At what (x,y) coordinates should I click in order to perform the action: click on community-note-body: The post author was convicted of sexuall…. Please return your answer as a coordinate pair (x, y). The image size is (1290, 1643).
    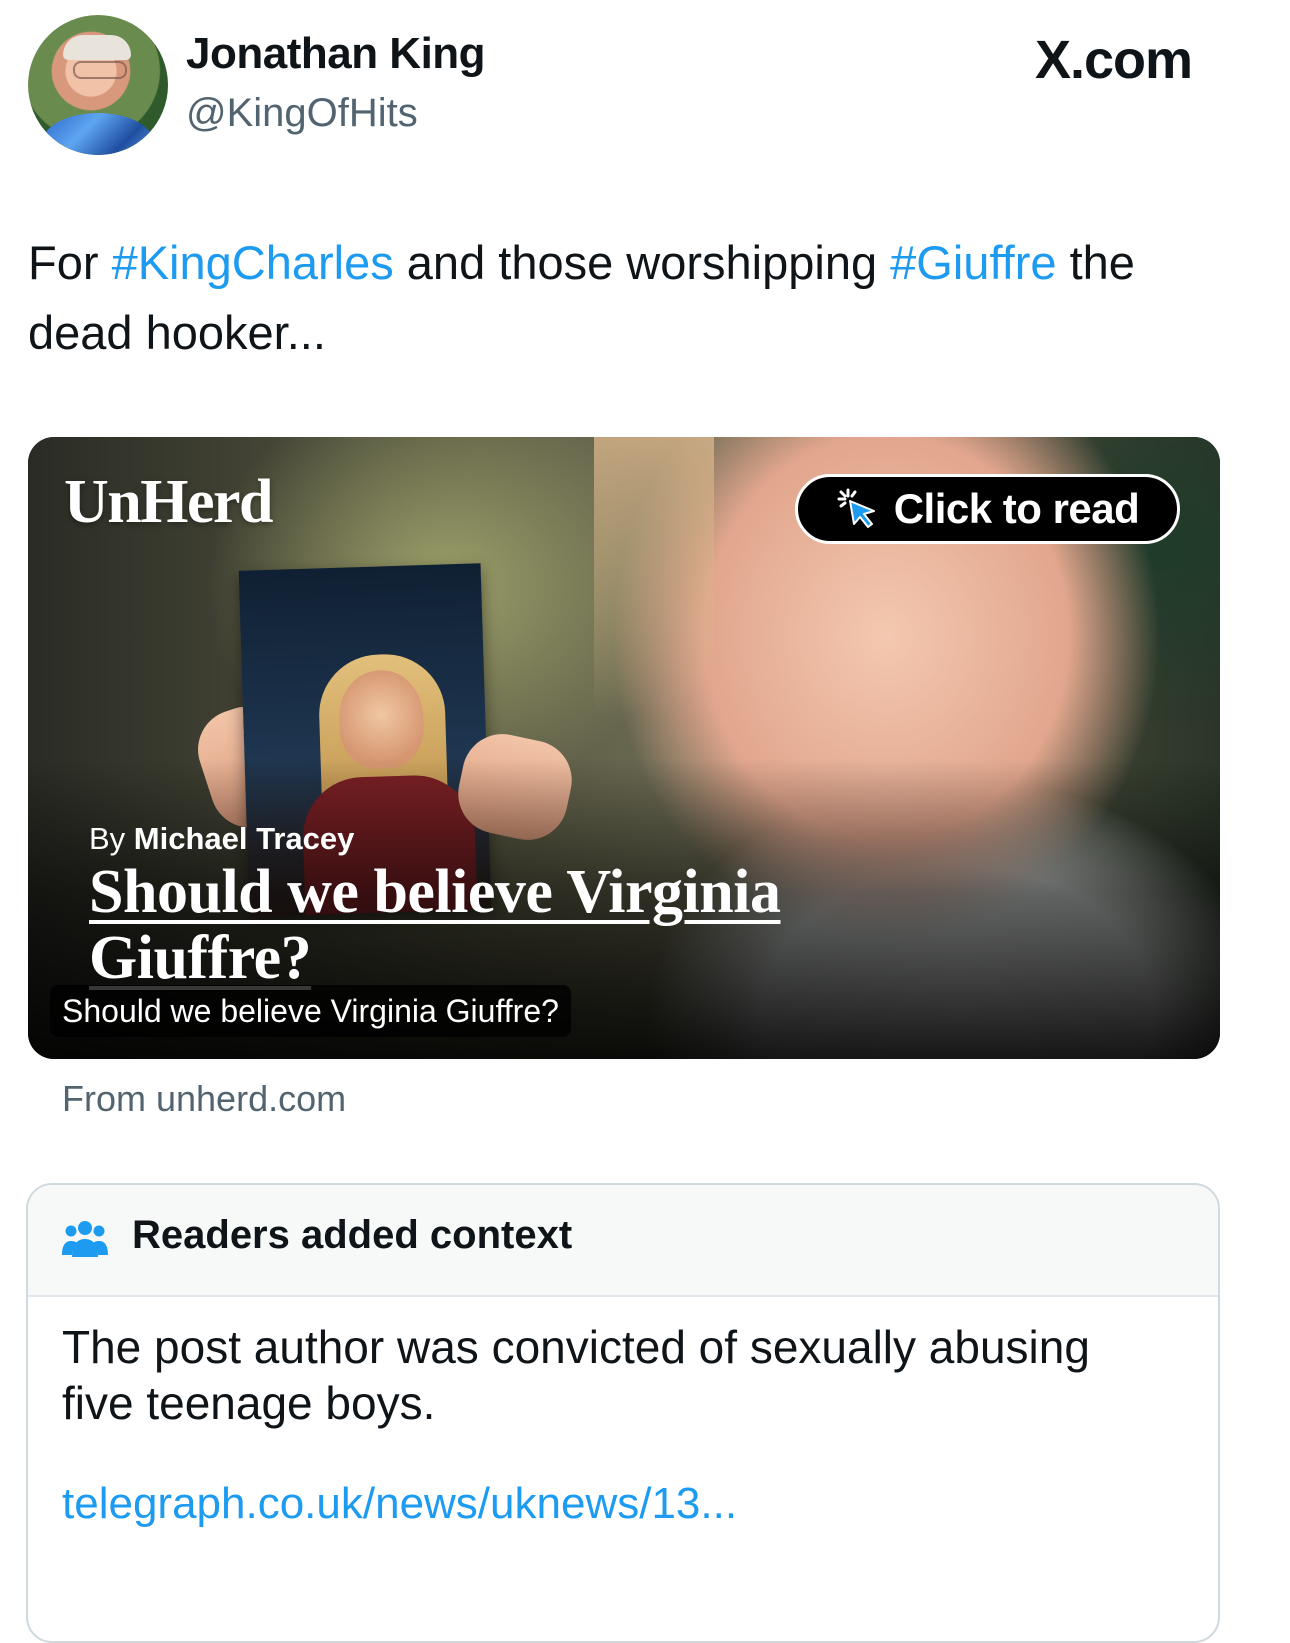
    Looking at the image, I should click on (576, 1375).